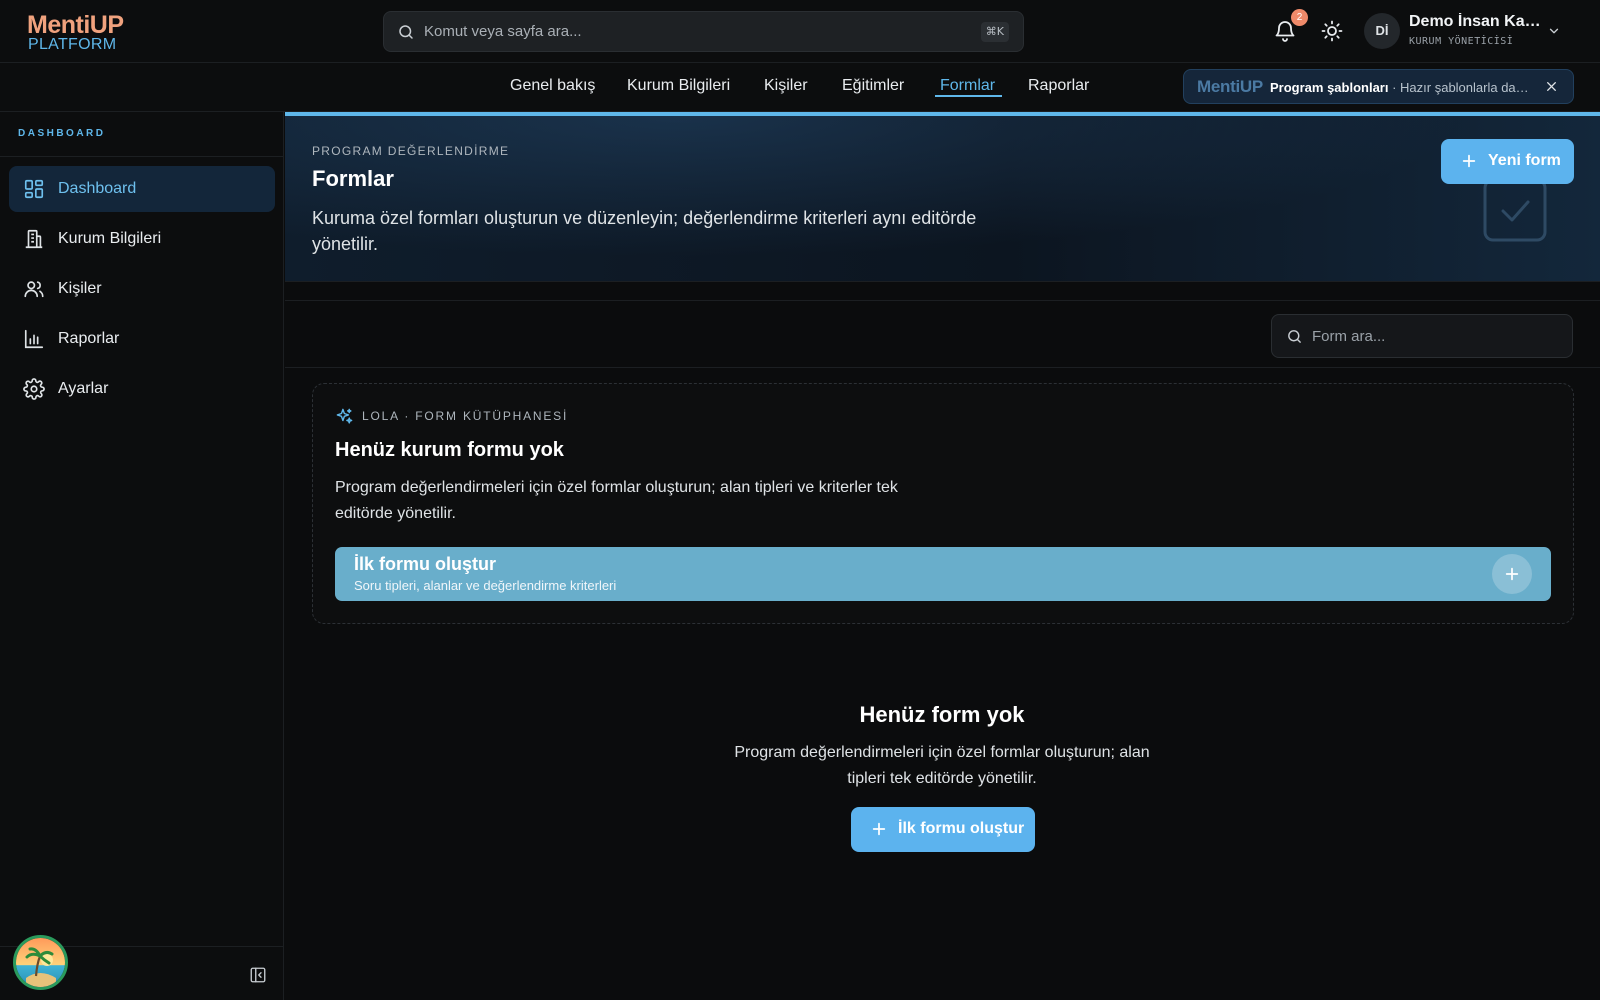 The image size is (1600, 1000). Describe the element at coordinates (142, 289) in the screenshot. I see `sidebar-item-kisiler: Kişiler` at that location.